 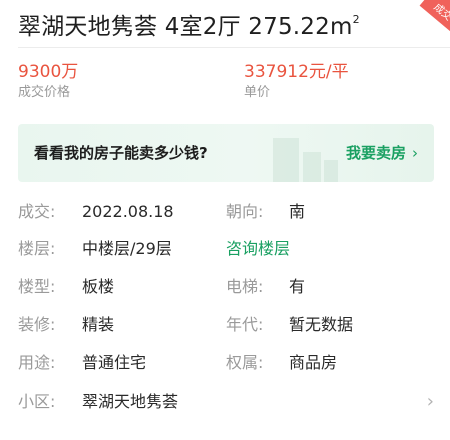 I want to click on usage-label: 用途:, so click(x=37, y=362).